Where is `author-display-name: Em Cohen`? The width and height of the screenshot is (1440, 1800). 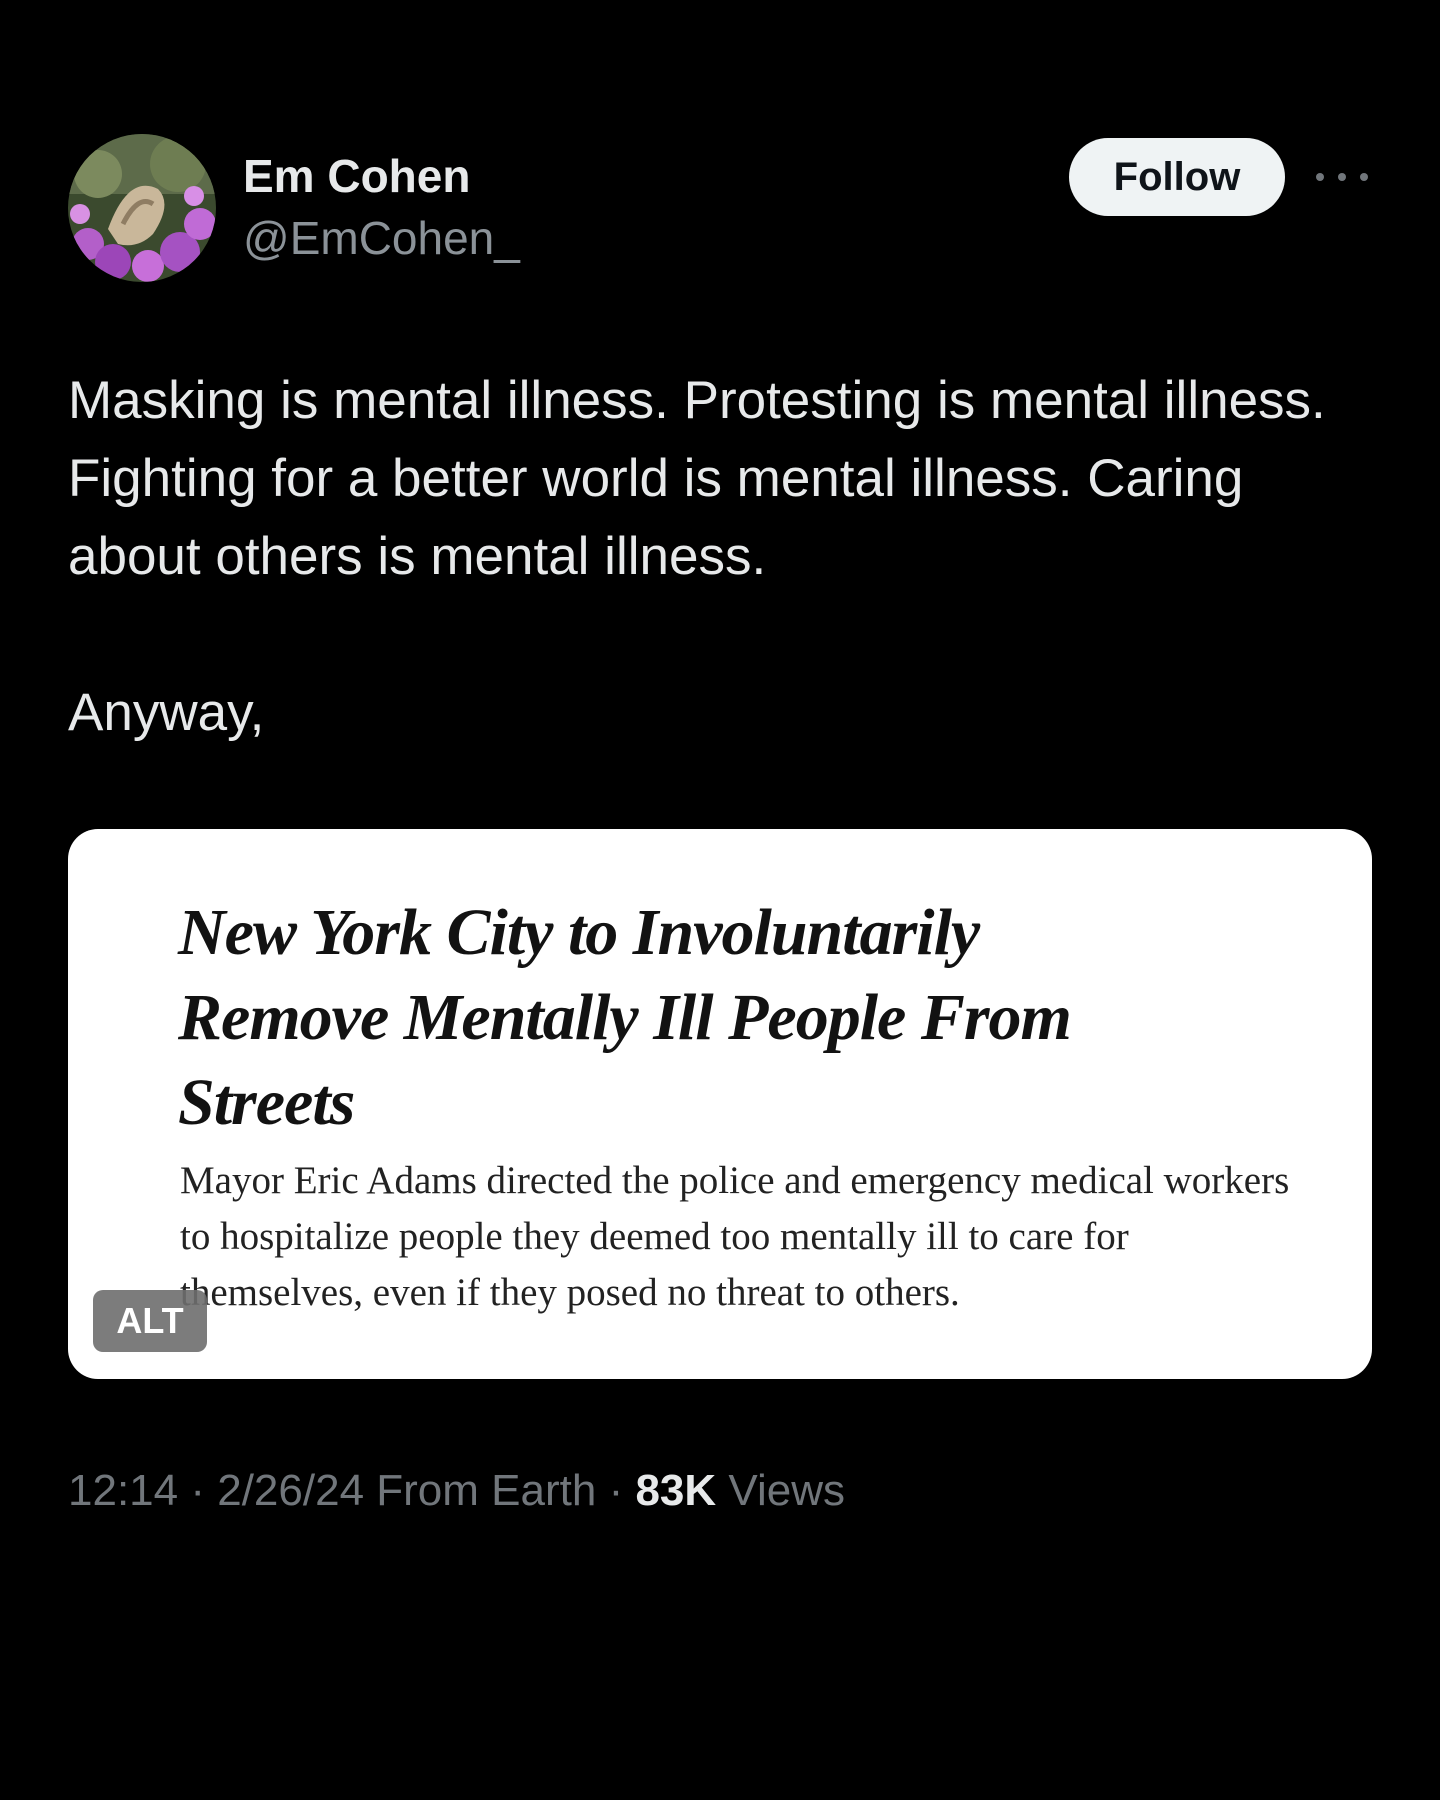
author-display-name: Em Cohen is located at coordinates (356, 176).